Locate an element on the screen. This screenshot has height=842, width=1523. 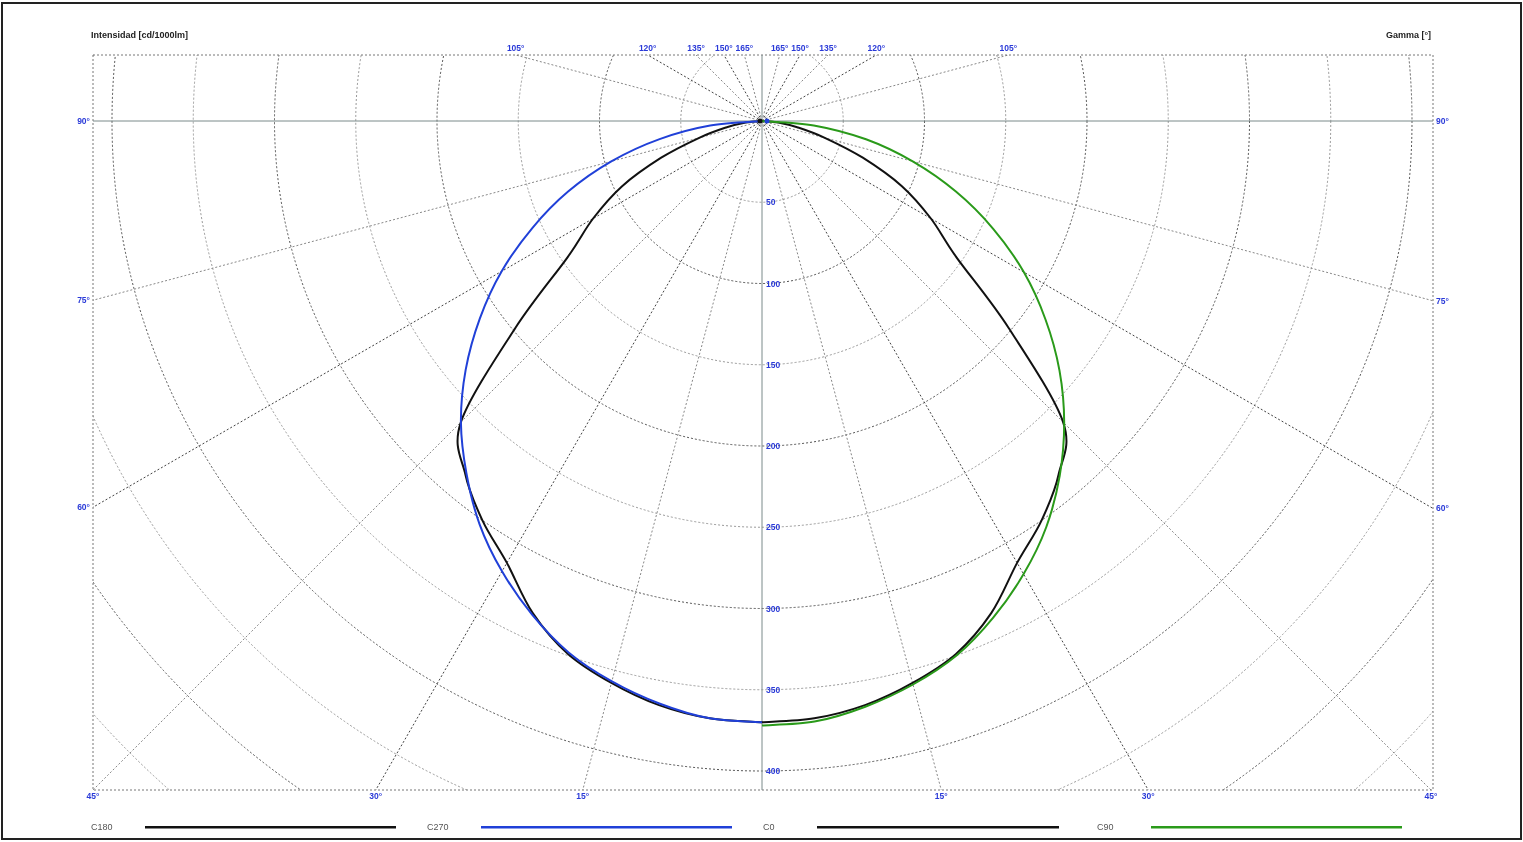
legend-label: C270 is located at coordinates (438, 827).